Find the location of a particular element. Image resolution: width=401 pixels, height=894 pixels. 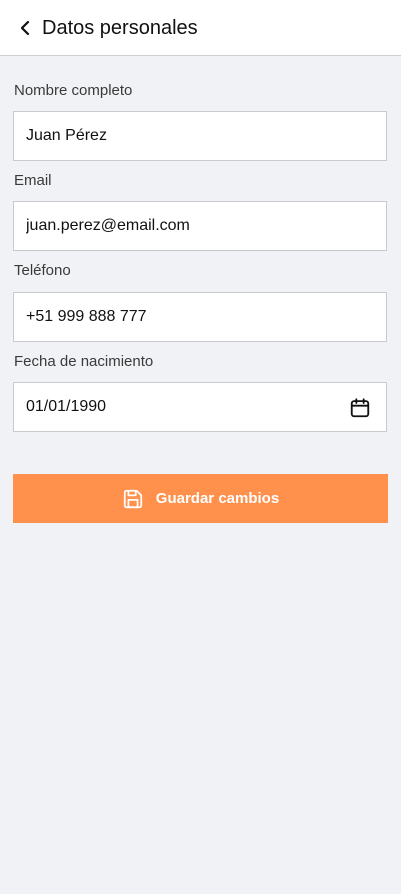

birthdate-input is located at coordinates (200, 407).